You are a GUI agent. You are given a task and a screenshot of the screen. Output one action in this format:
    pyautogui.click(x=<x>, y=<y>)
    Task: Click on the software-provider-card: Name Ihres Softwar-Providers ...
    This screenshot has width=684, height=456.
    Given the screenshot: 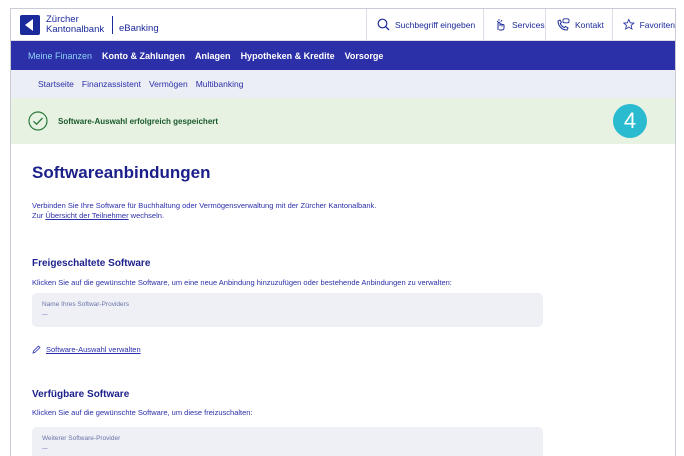 What is the action you would take?
    pyautogui.click(x=287, y=310)
    